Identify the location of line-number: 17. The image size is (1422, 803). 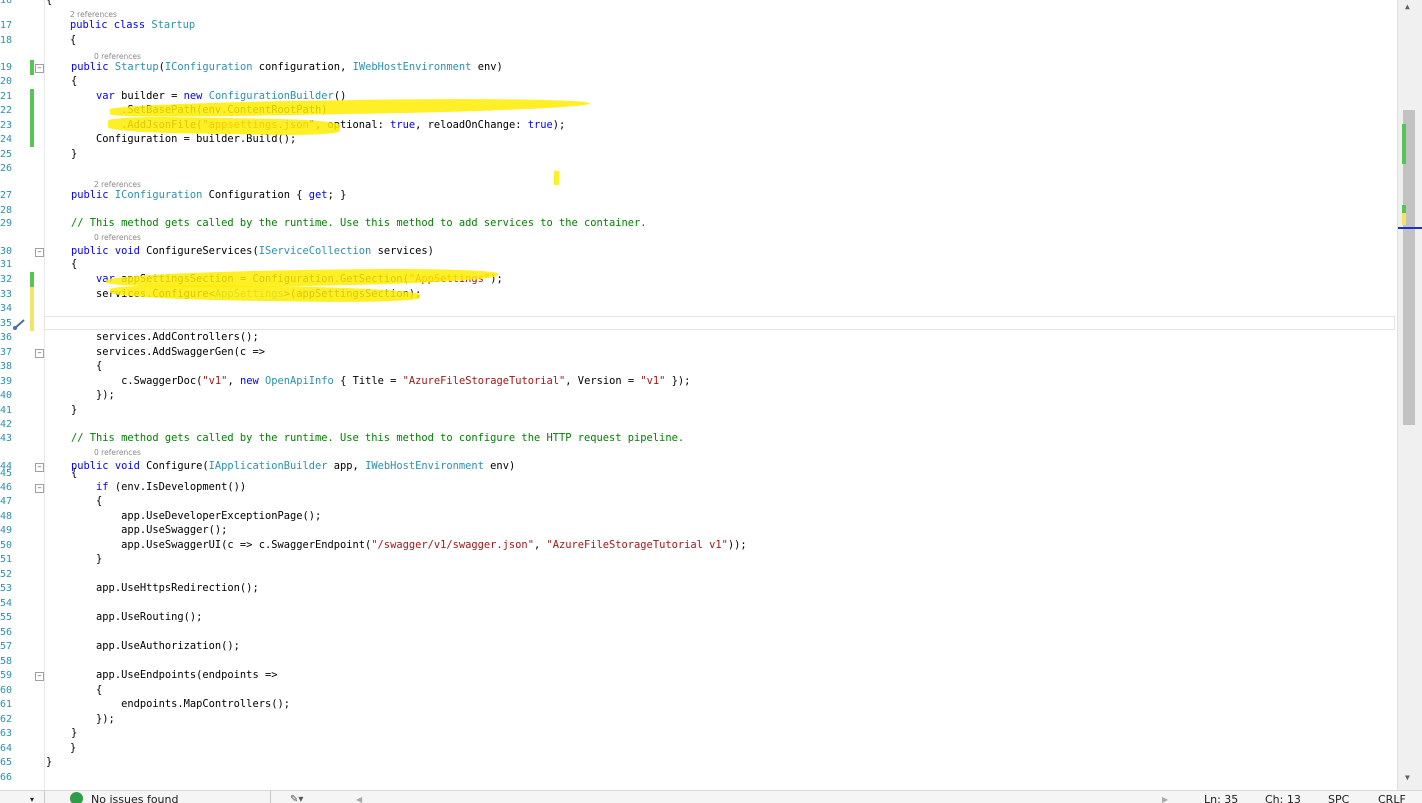
(6, 25).